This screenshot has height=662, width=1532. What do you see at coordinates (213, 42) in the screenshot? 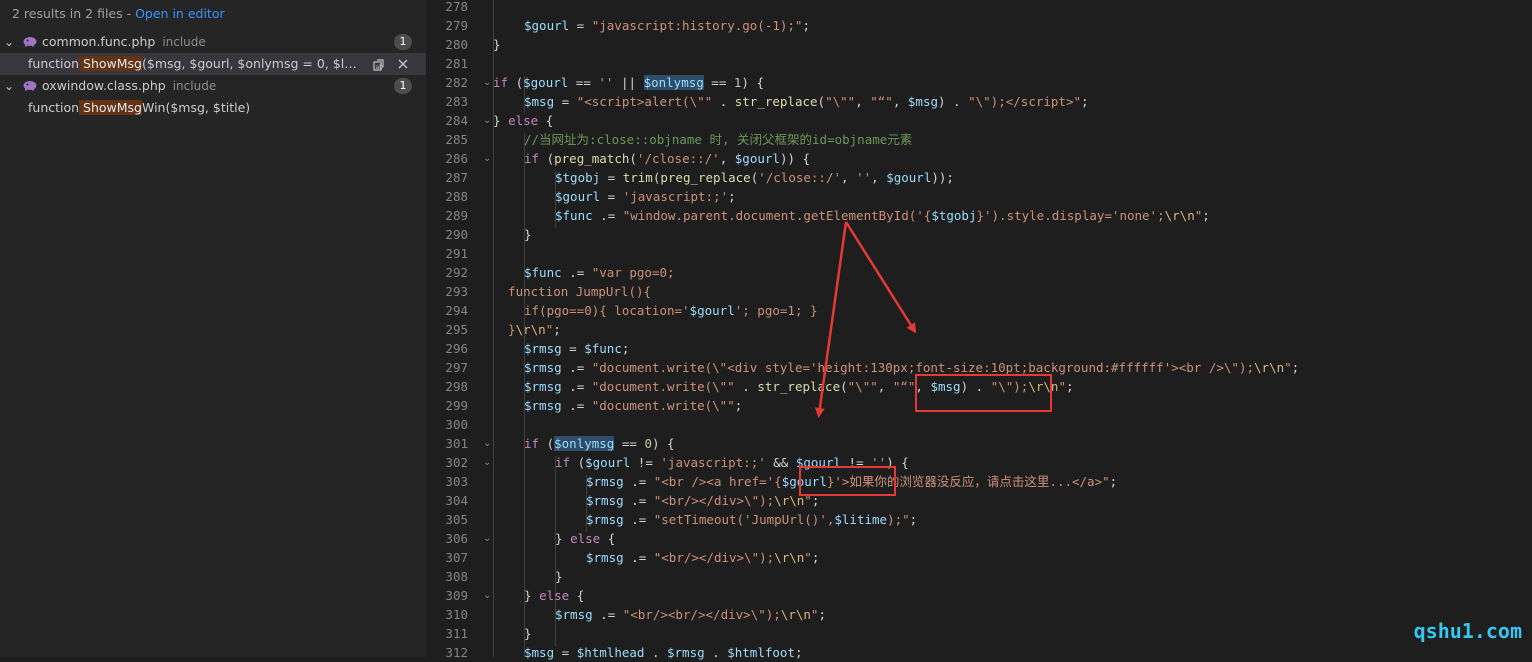
I see `file-result-common-func: ⌄ common.func.php include 1` at bounding box center [213, 42].